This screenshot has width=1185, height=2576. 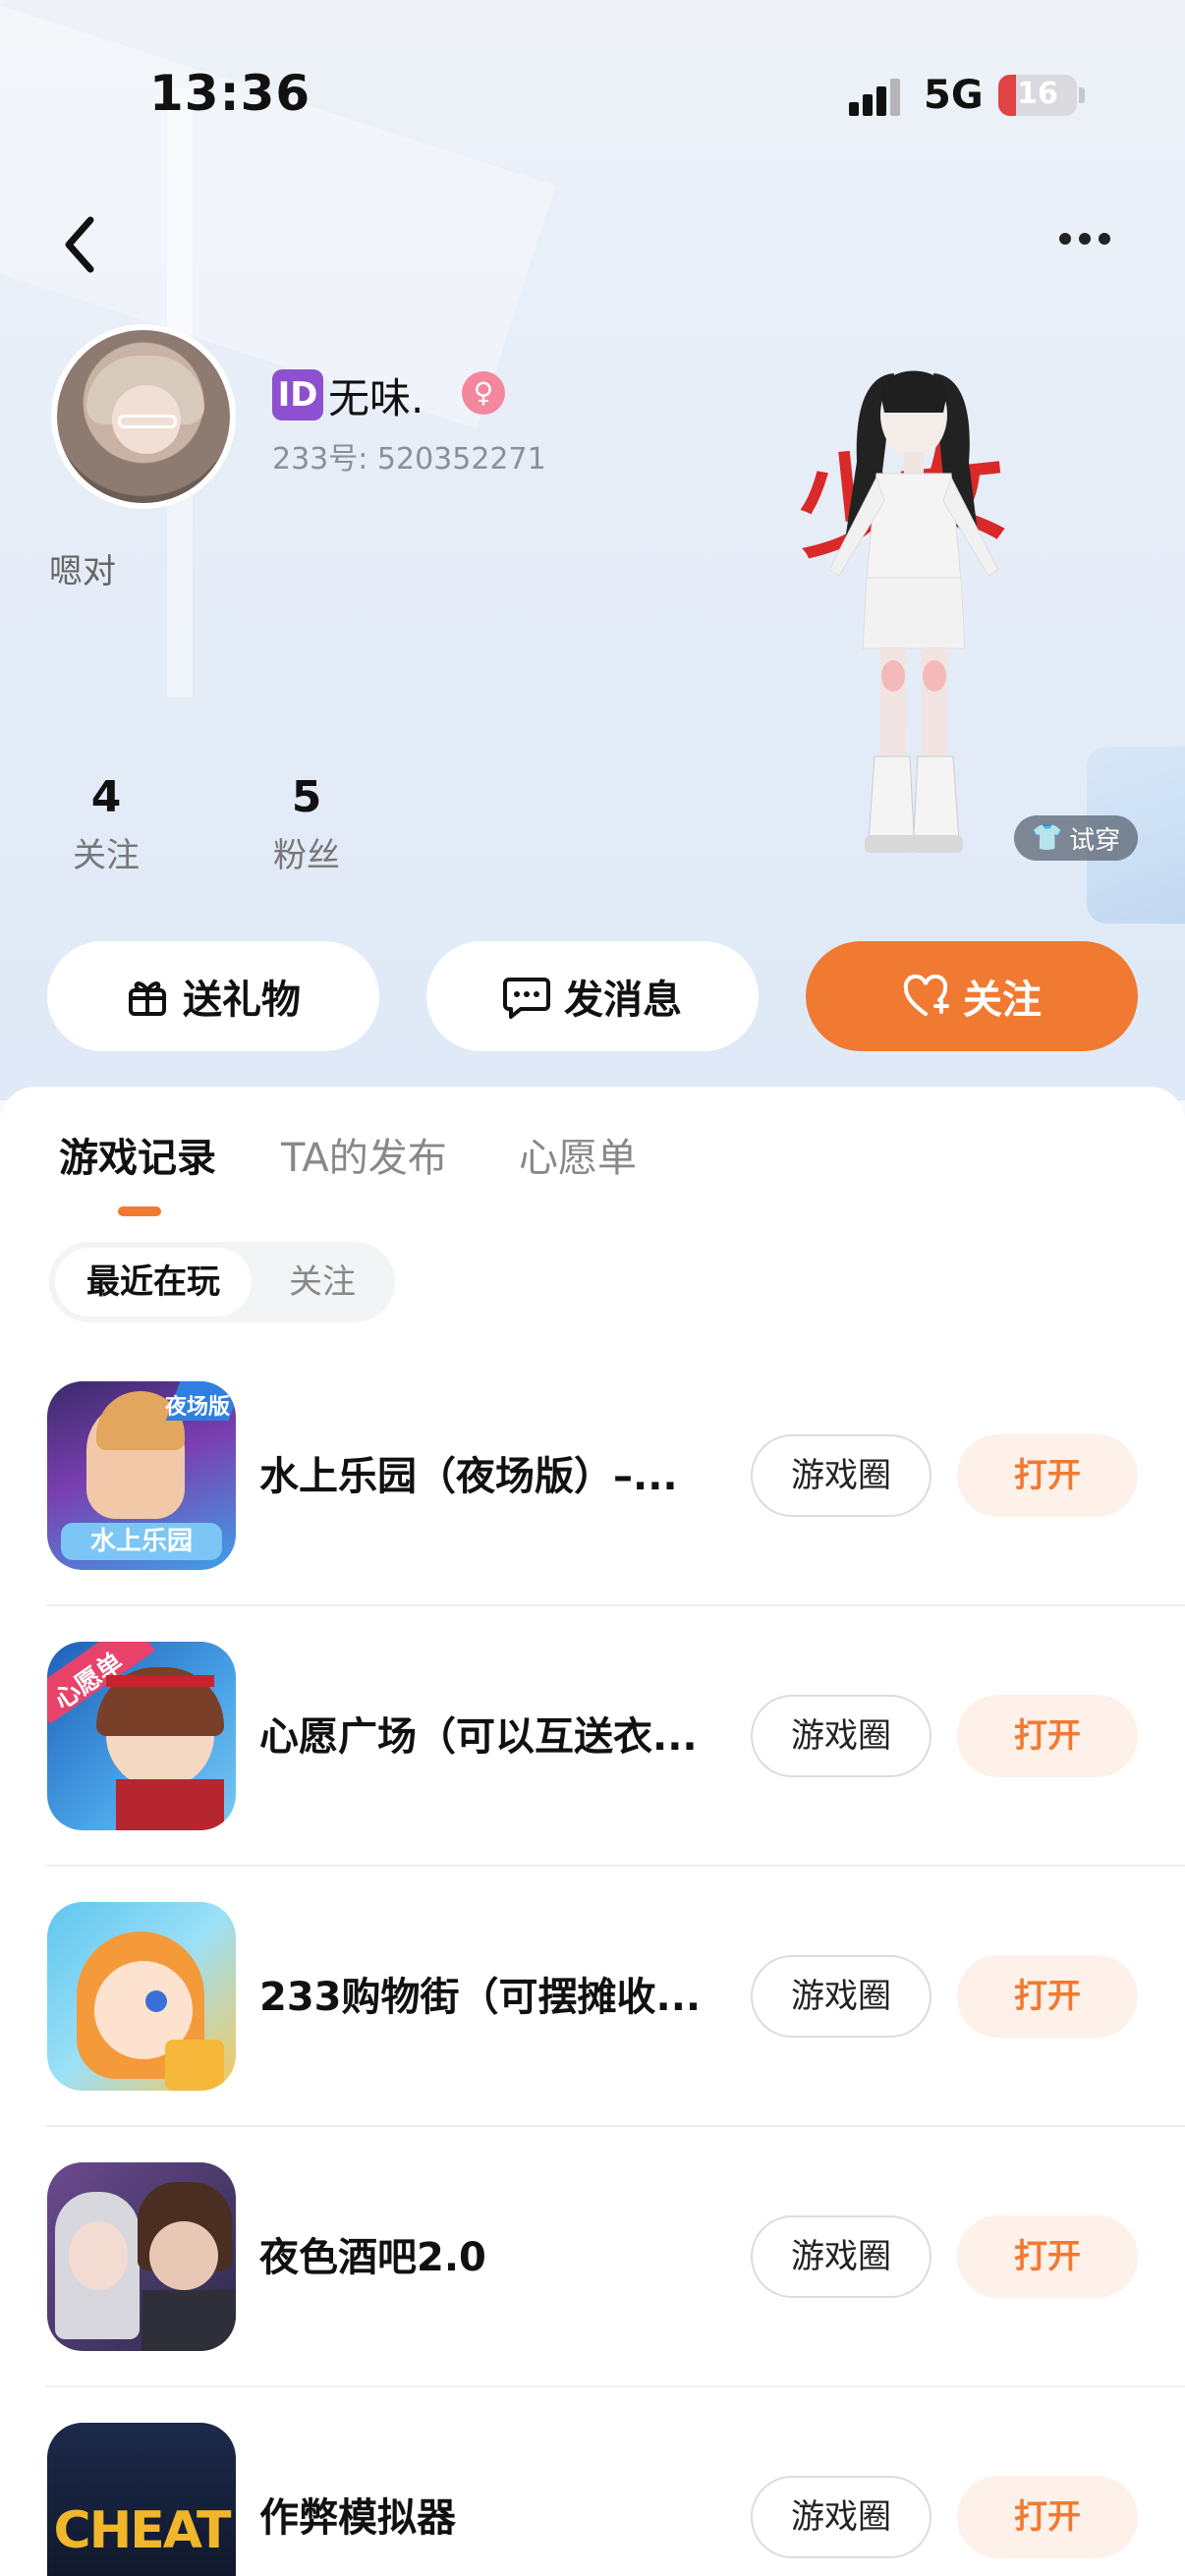 I want to click on game-icon-wish-square: 心愿单, so click(x=141, y=1736).